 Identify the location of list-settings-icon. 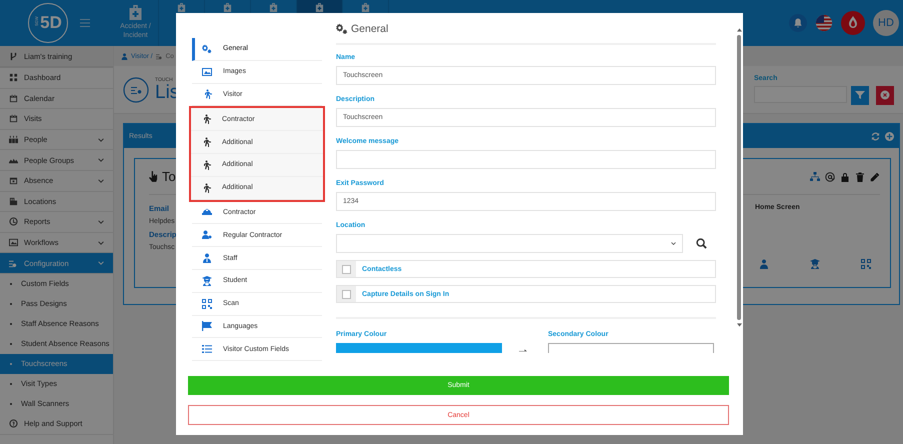
(136, 89).